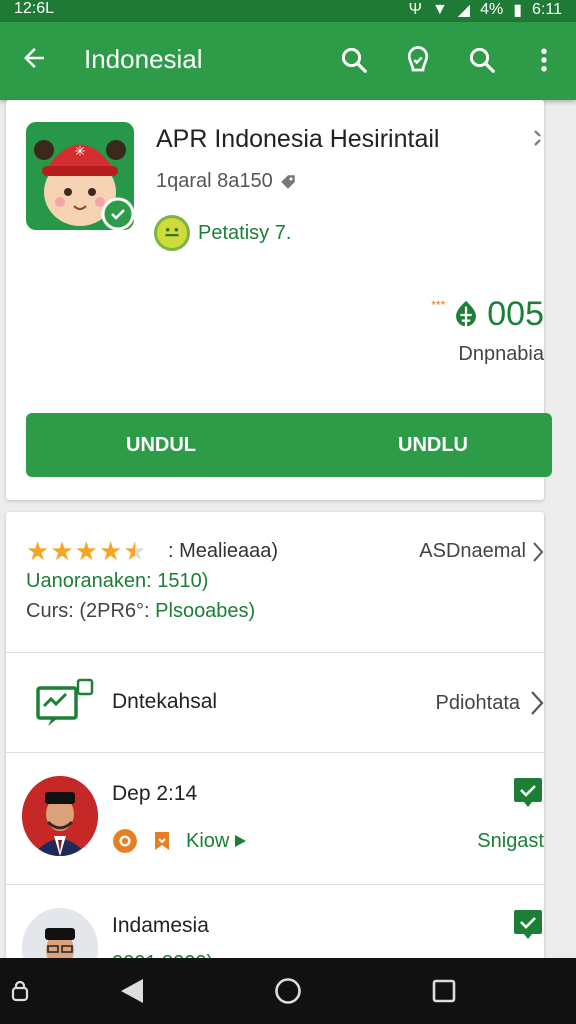 The image size is (576, 1024). I want to click on status-time: 12:6L, so click(34, 8).